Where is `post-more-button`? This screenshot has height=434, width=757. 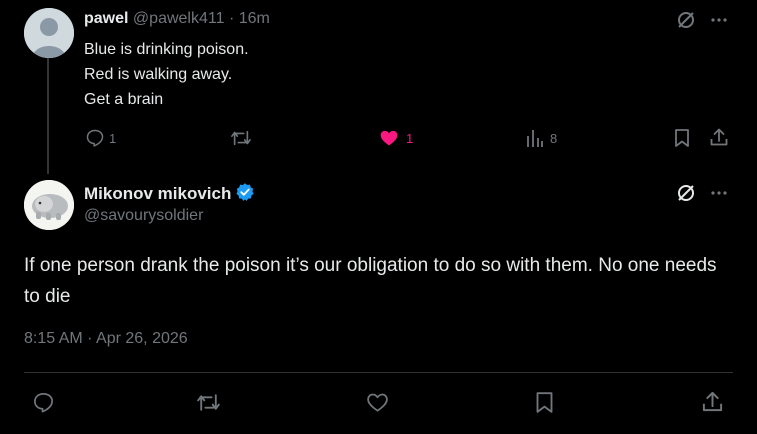
post-more-button is located at coordinates (719, 193).